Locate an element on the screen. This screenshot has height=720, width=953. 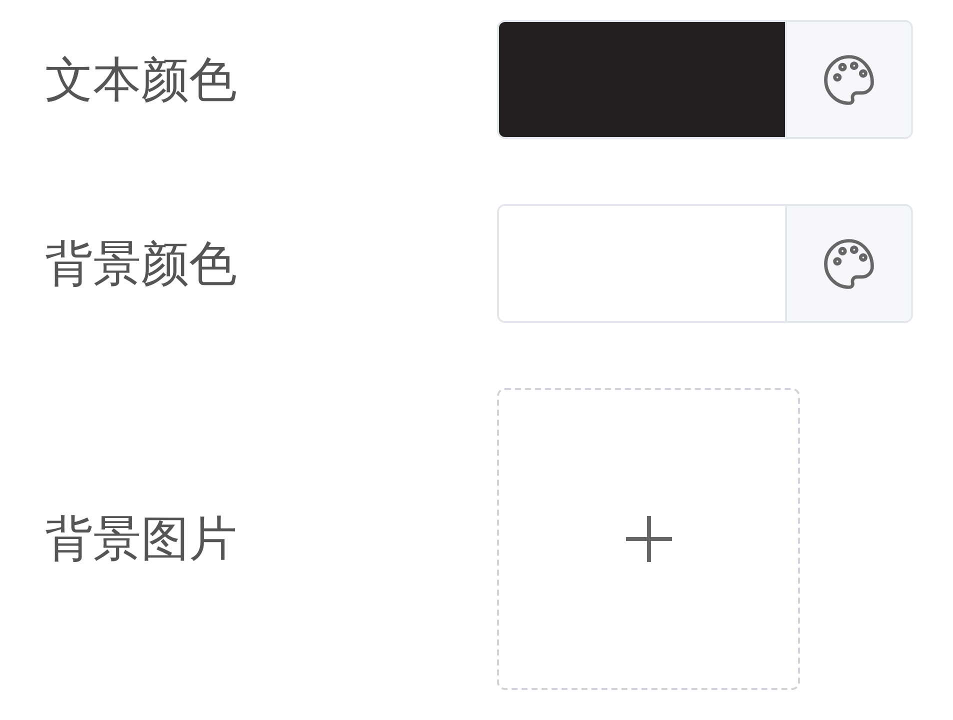
plus-icon is located at coordinates (649, 539).